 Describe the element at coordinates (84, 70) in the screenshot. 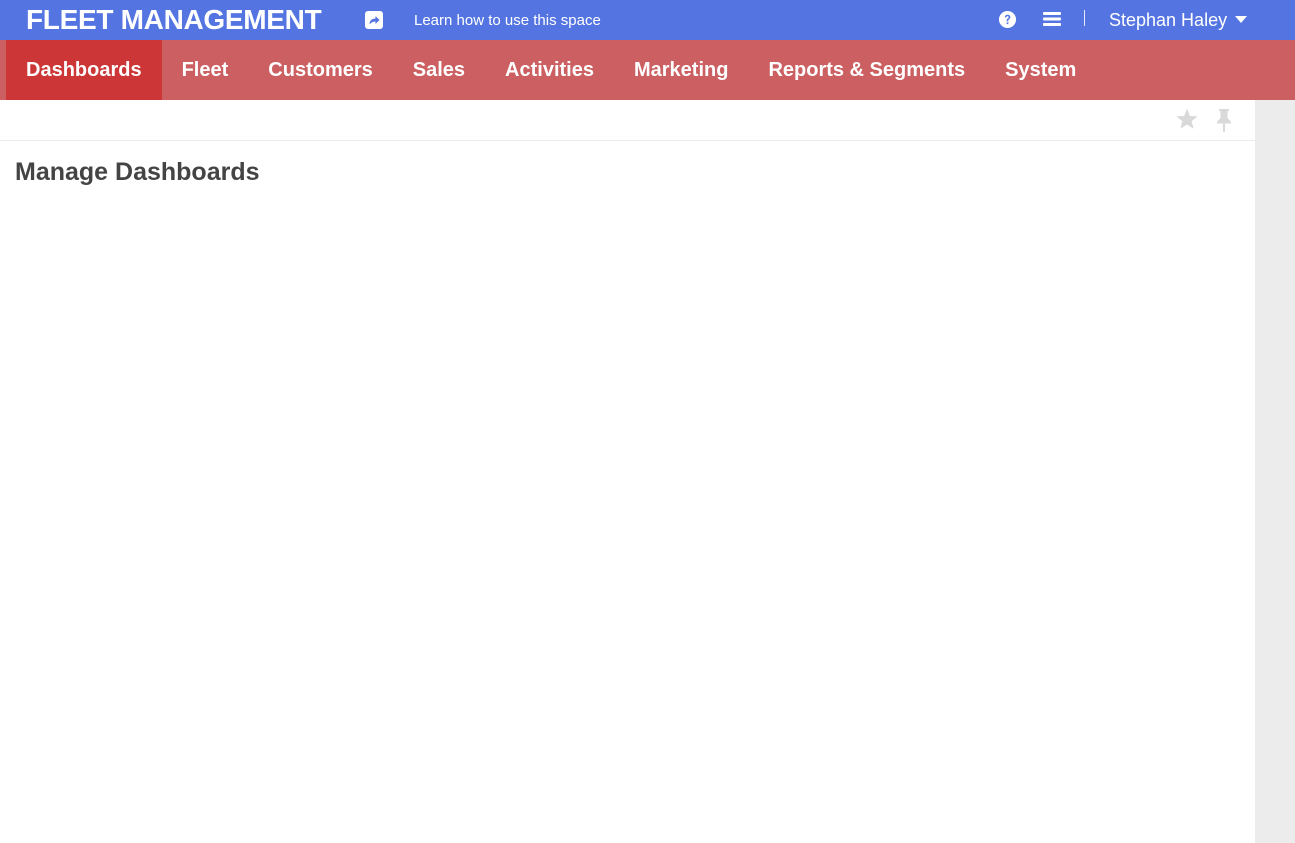

I see `nav-item-dashboards: Dashboards` at that location.